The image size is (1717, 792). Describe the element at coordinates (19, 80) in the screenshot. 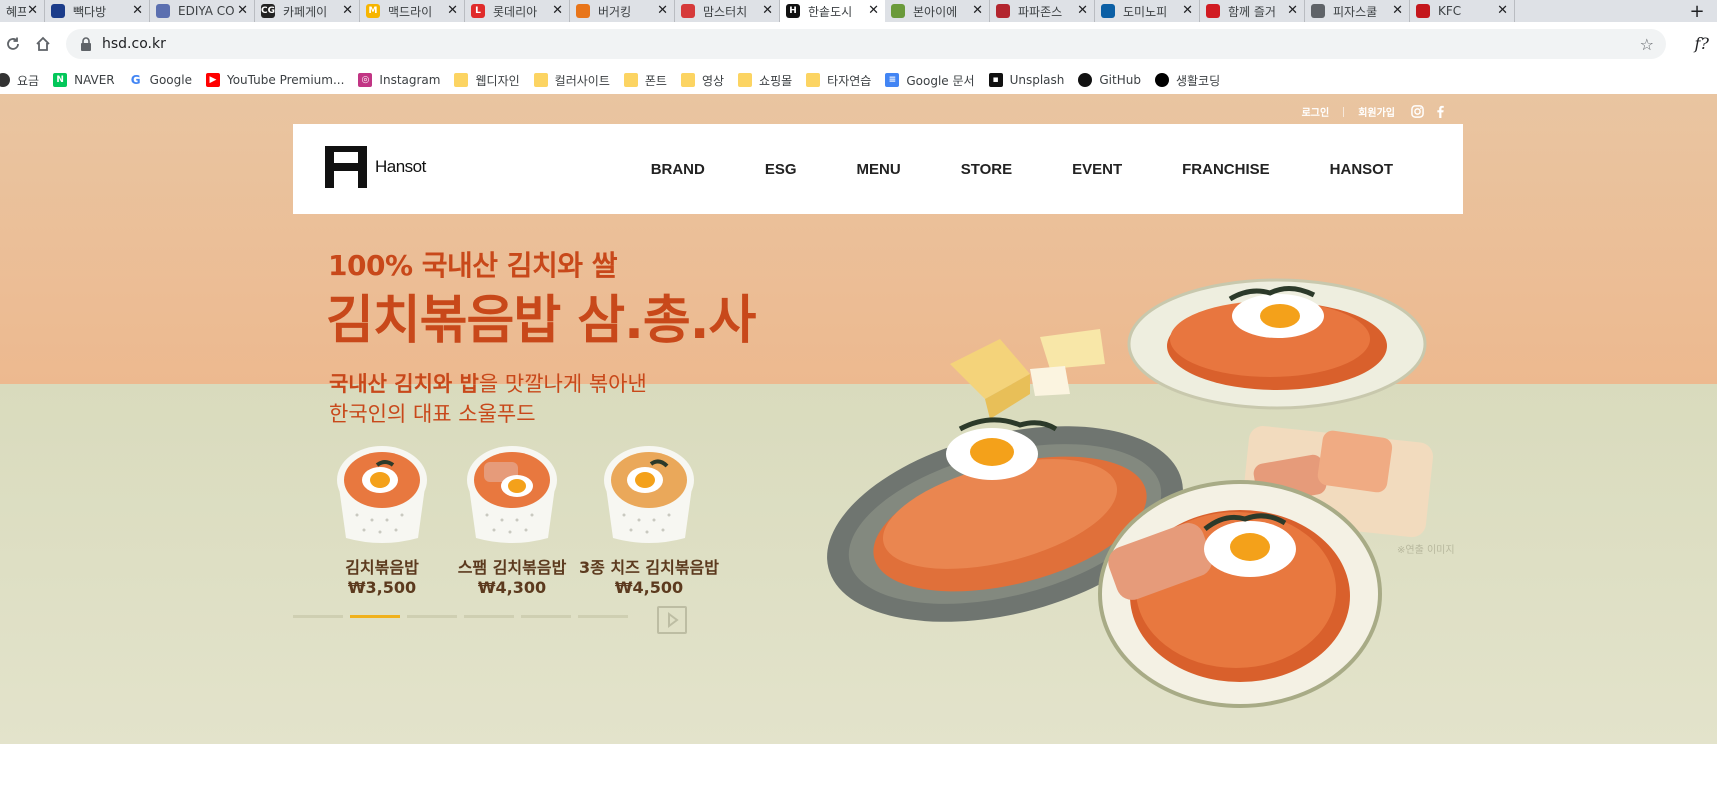

I see `bookmark-item: 요금` at that location.